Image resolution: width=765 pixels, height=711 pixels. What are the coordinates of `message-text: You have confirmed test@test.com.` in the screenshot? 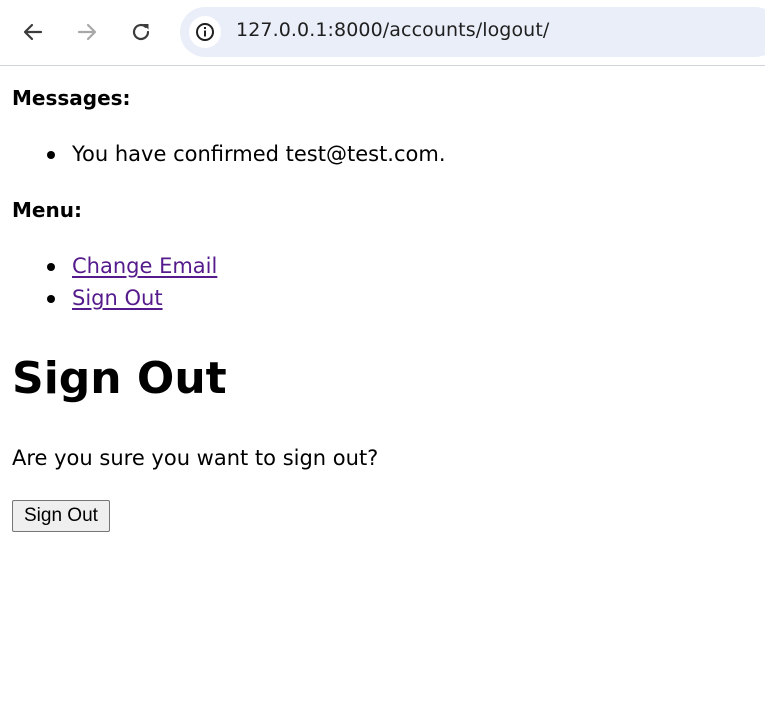 It's located at (259, 154).